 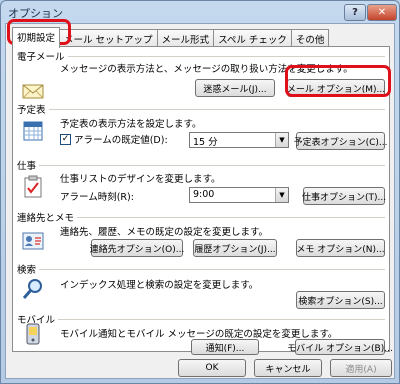 I want to click on ok-button: OK, so click(x=212, y=368).